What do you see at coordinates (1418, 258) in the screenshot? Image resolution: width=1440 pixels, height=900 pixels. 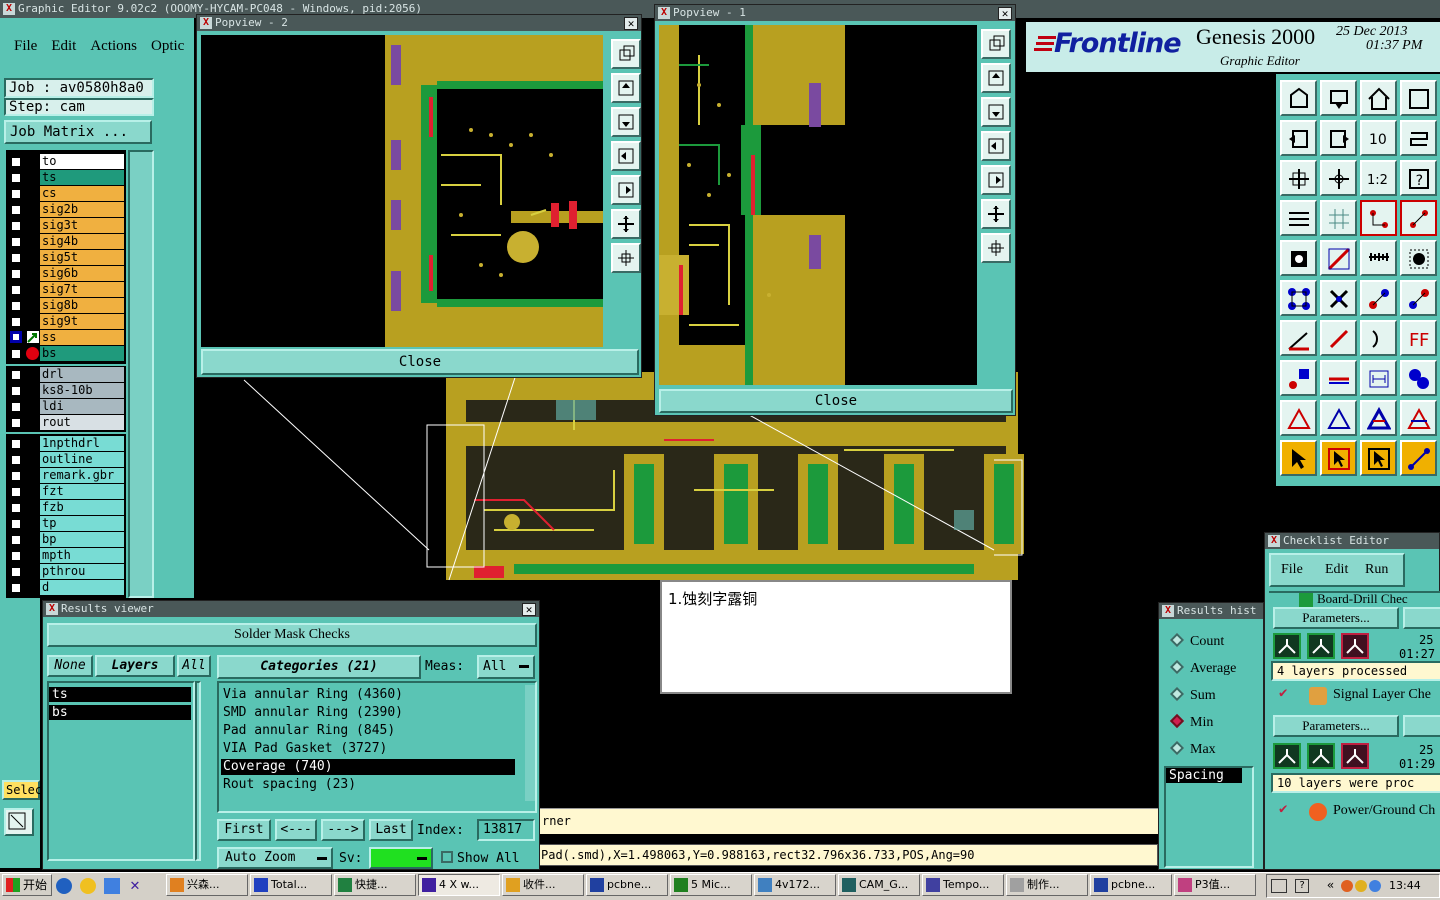 I see `pad-icon` at bounding box center [1418, 258].